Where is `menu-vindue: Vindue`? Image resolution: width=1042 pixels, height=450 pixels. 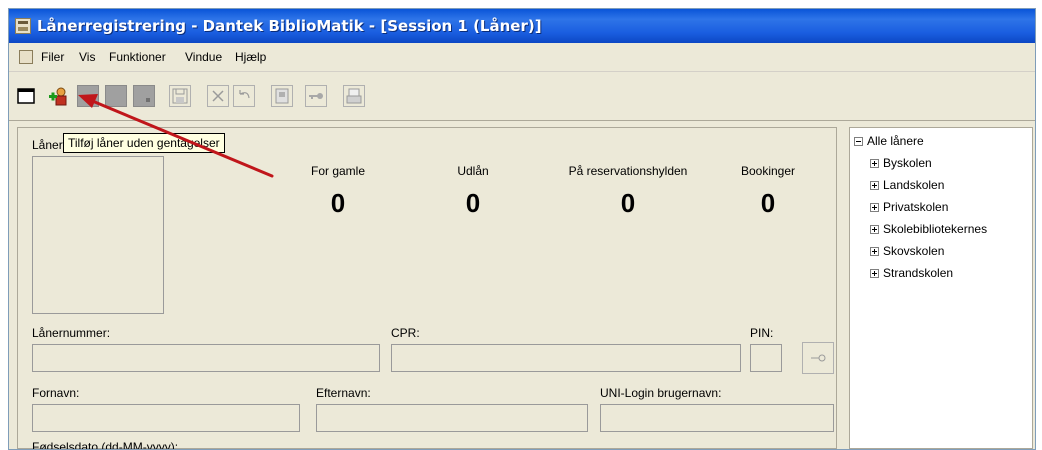 menu-vindue: Vindue is located at coordinates (203, 57).